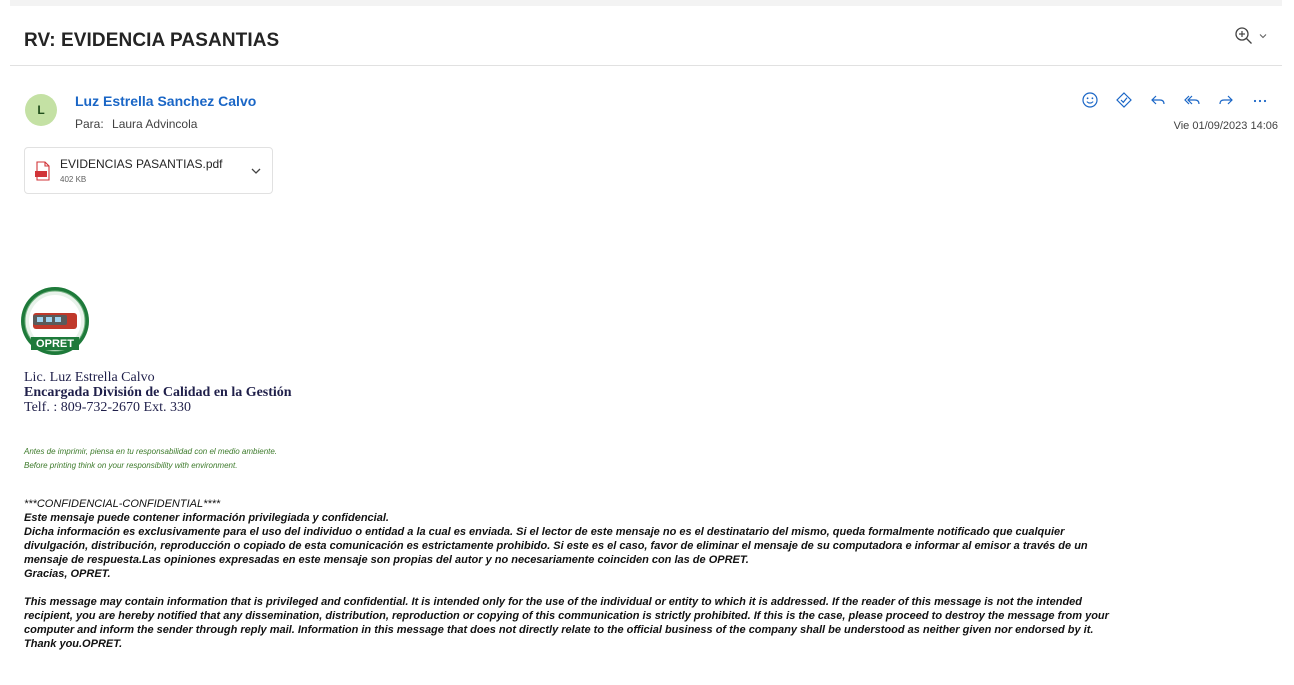  I want to click on zoom-control, so click(1251, 36).